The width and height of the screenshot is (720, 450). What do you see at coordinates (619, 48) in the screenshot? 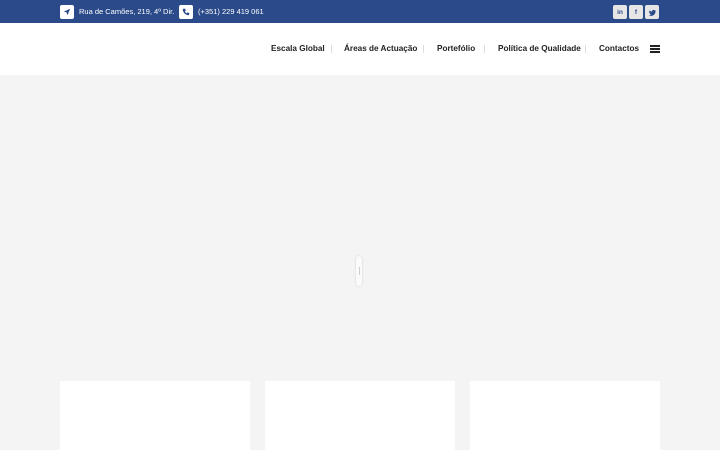
I see `nav-contactos: Contactos` at bounding box center [619, 48].